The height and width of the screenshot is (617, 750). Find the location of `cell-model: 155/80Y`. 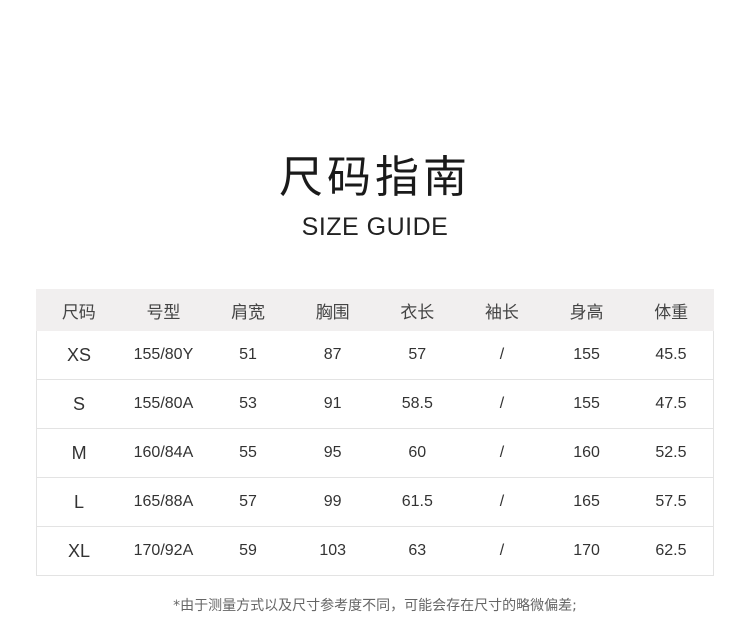

cell-model: 155/80Y is located at coordinates (163, 355).